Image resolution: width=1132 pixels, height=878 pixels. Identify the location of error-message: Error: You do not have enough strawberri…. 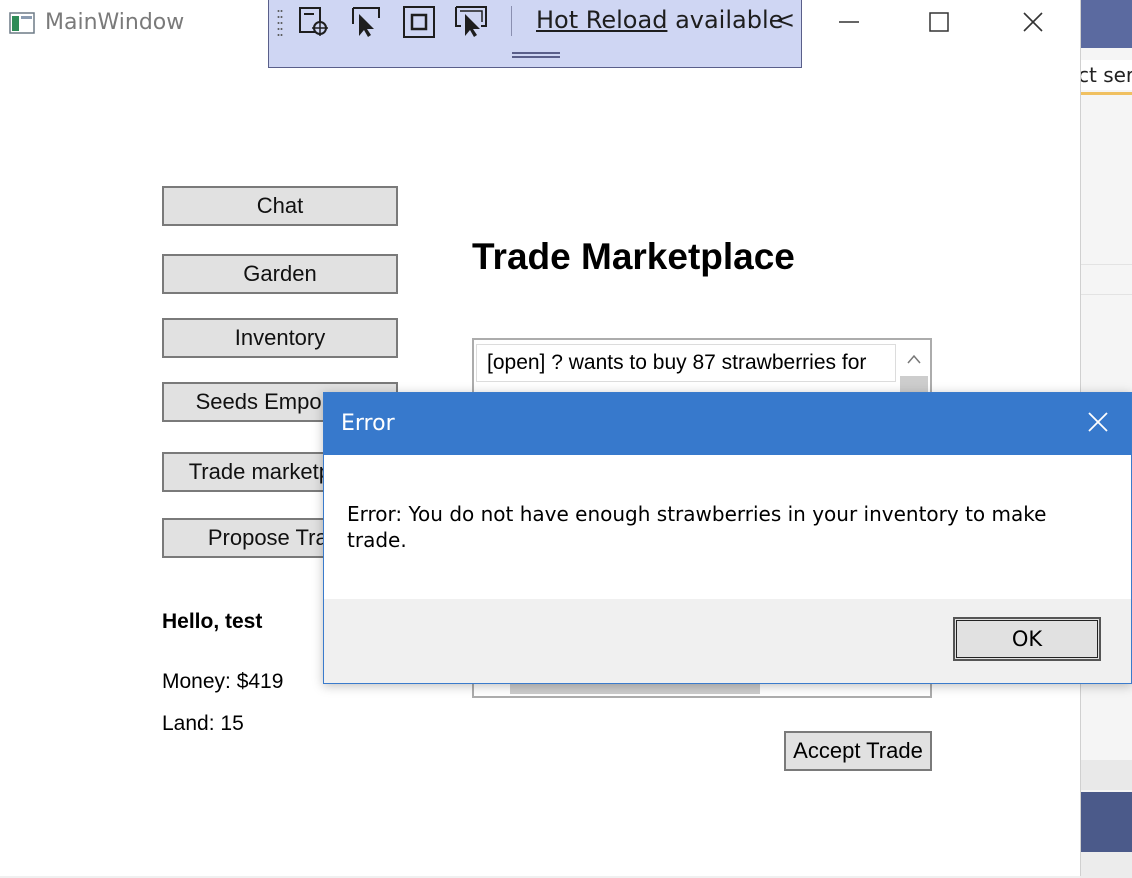
(697, 527).